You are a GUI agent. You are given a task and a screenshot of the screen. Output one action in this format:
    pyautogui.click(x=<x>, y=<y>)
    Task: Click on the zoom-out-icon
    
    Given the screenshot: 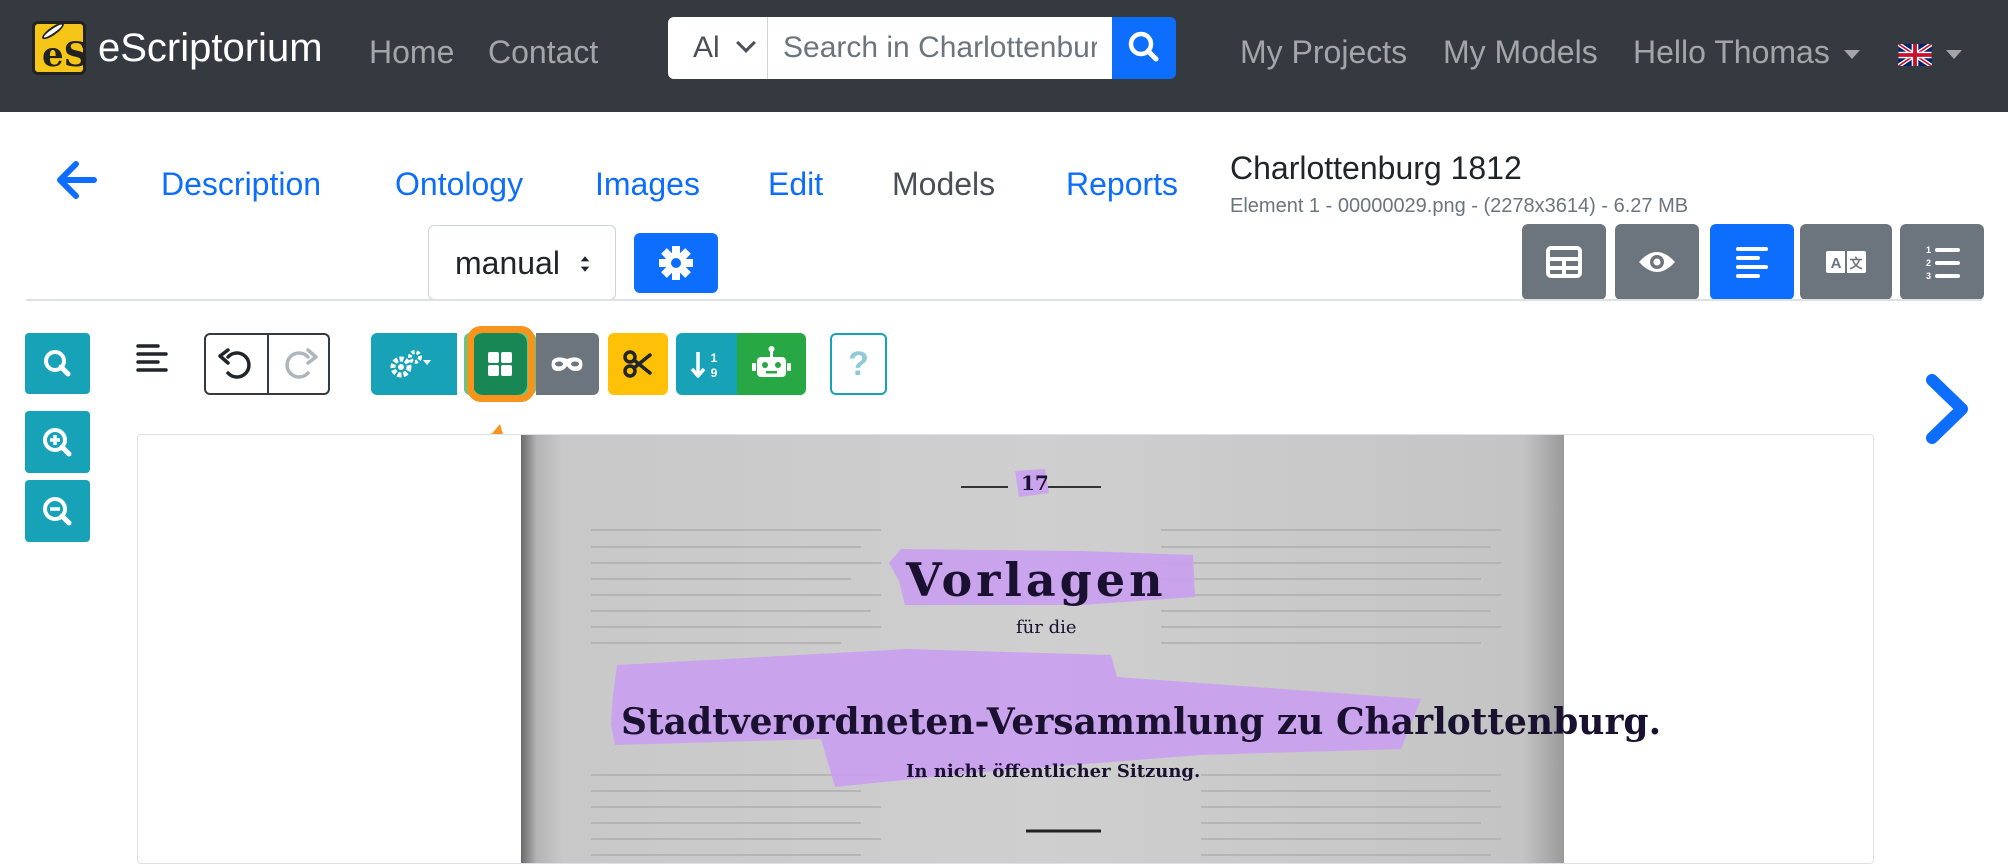 What is the action you would take?
    pyautogui.click(x=57, y=511)
    